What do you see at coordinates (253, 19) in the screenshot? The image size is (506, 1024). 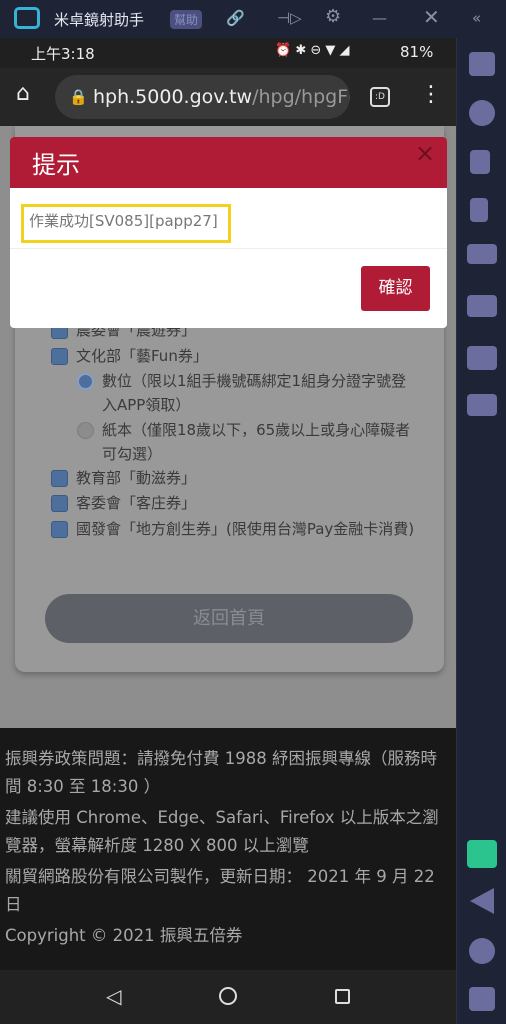 I see `mirror-app-titlebar: 米卓鏡射助手 幫助 🔗 ⊣▷ ⚙ — ✕ «` at bounding box center [253, 19].